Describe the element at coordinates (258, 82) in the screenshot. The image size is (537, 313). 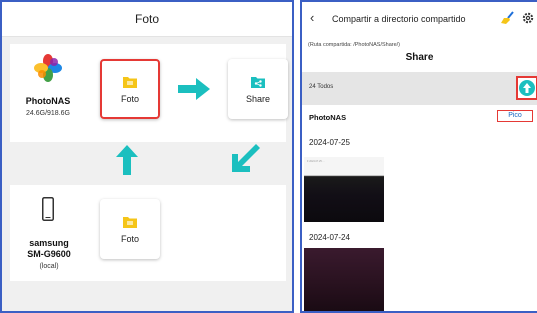
I see `share-folder-icon` at that location.